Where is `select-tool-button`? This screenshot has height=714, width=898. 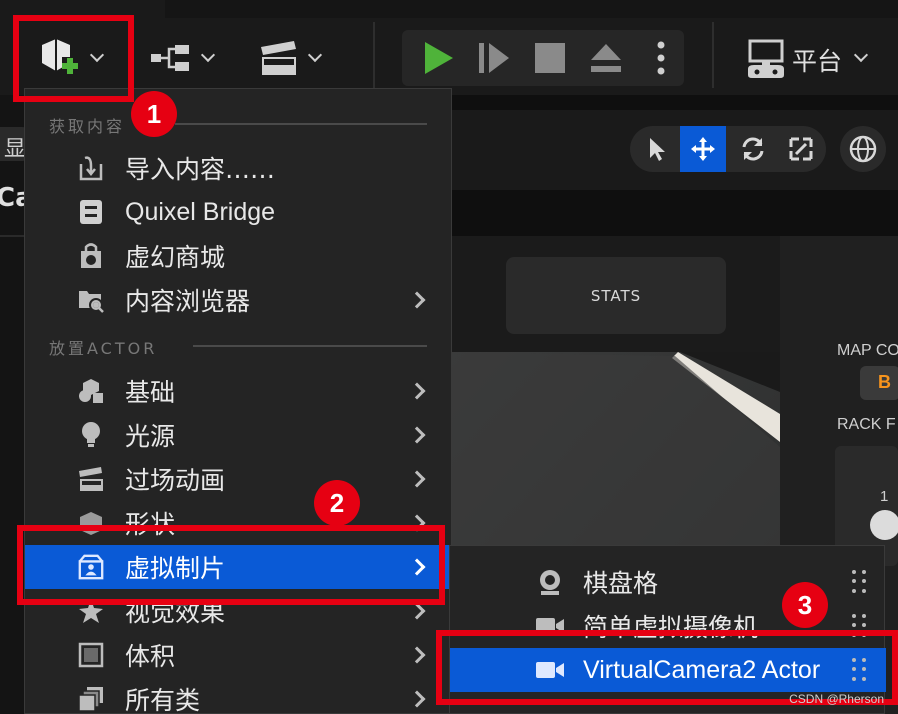 select-tool-button is located at coordinates (657, 149).